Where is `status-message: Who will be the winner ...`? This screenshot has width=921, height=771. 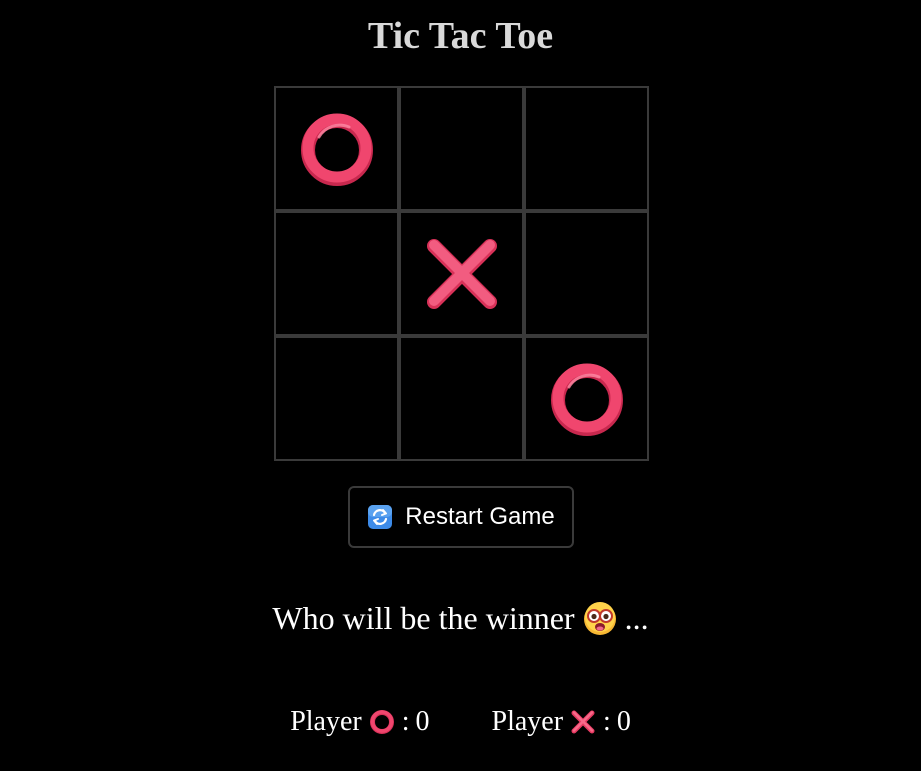 status-message: Who will be the winner ... is located at coordinates (460, 618).